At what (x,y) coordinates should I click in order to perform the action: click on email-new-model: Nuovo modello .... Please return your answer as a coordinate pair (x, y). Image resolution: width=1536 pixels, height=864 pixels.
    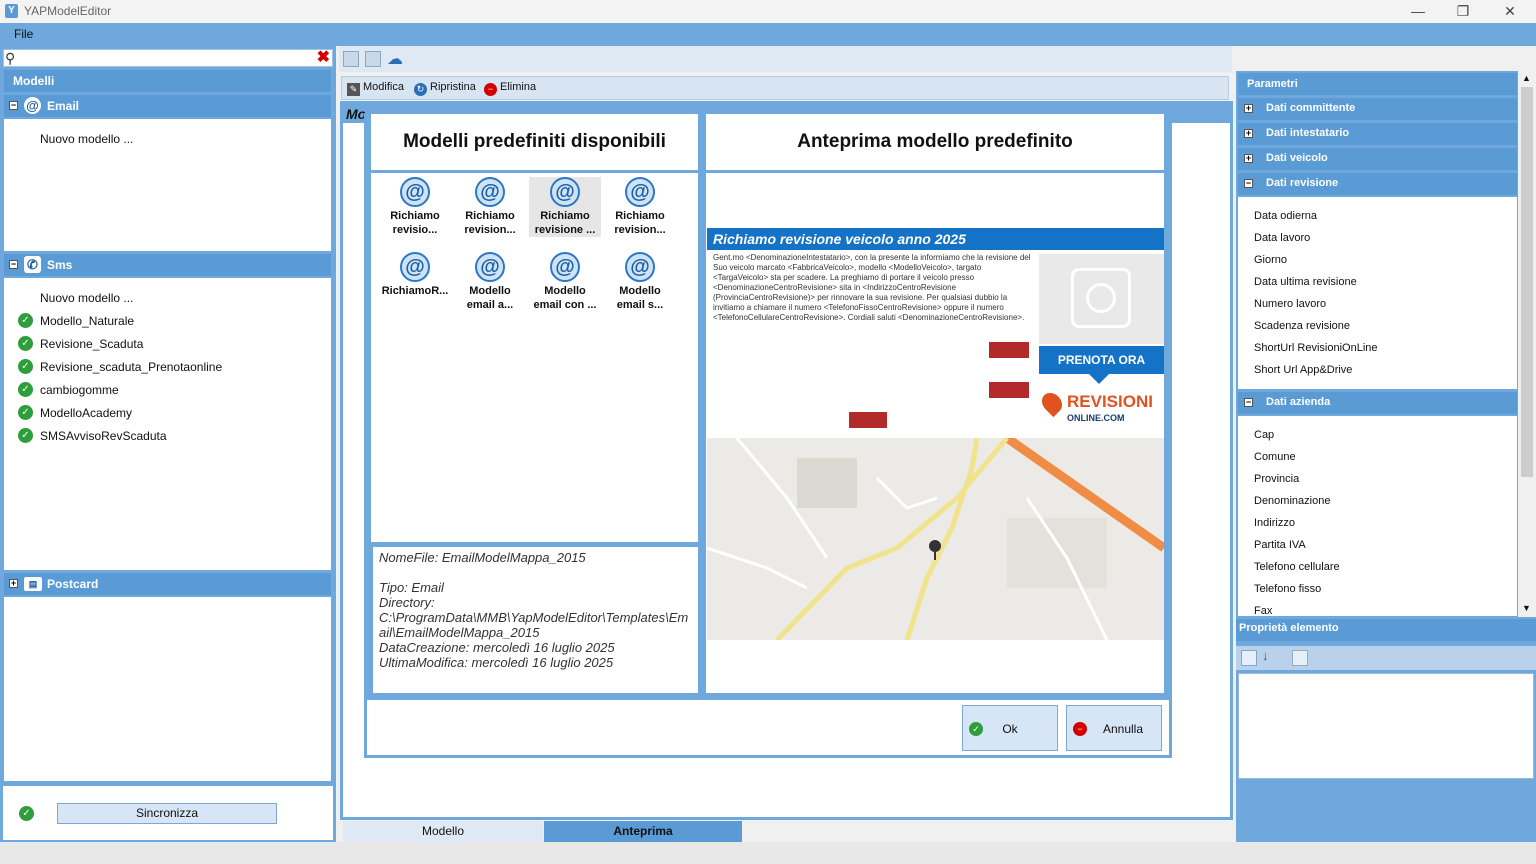
    Looking at the image, I should click on (86, 139).